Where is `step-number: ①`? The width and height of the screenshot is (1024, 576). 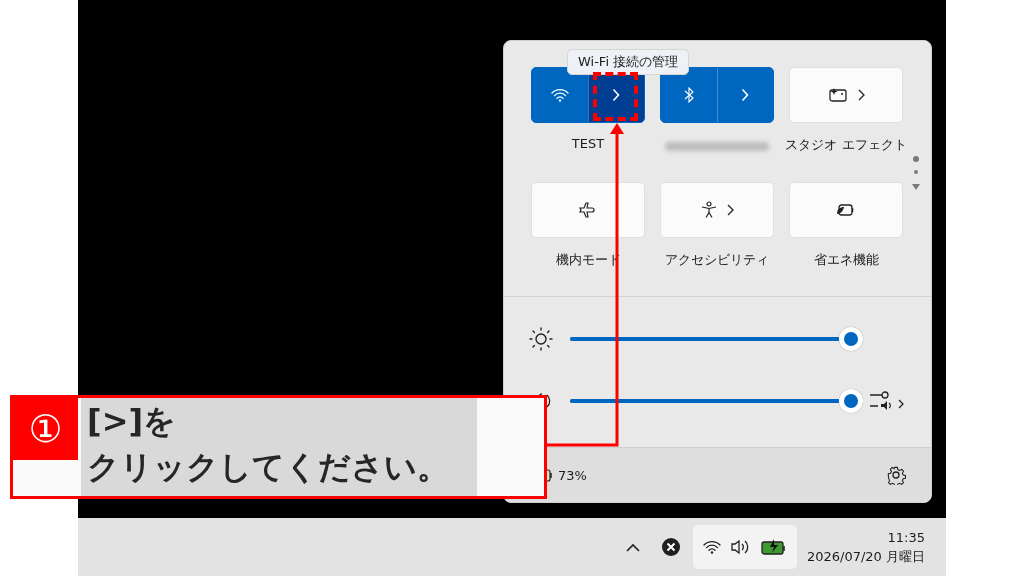
step-number: ① is located at coordinates (45, 429).